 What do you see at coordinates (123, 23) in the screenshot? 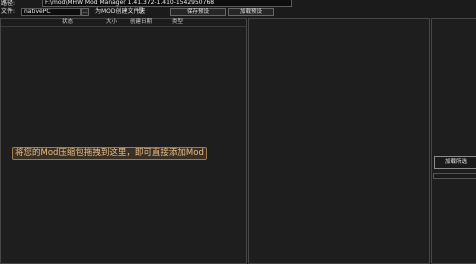
I see `mod-list-header: 状态 大小 创建日期 类型` at bounding box center [123, 23].